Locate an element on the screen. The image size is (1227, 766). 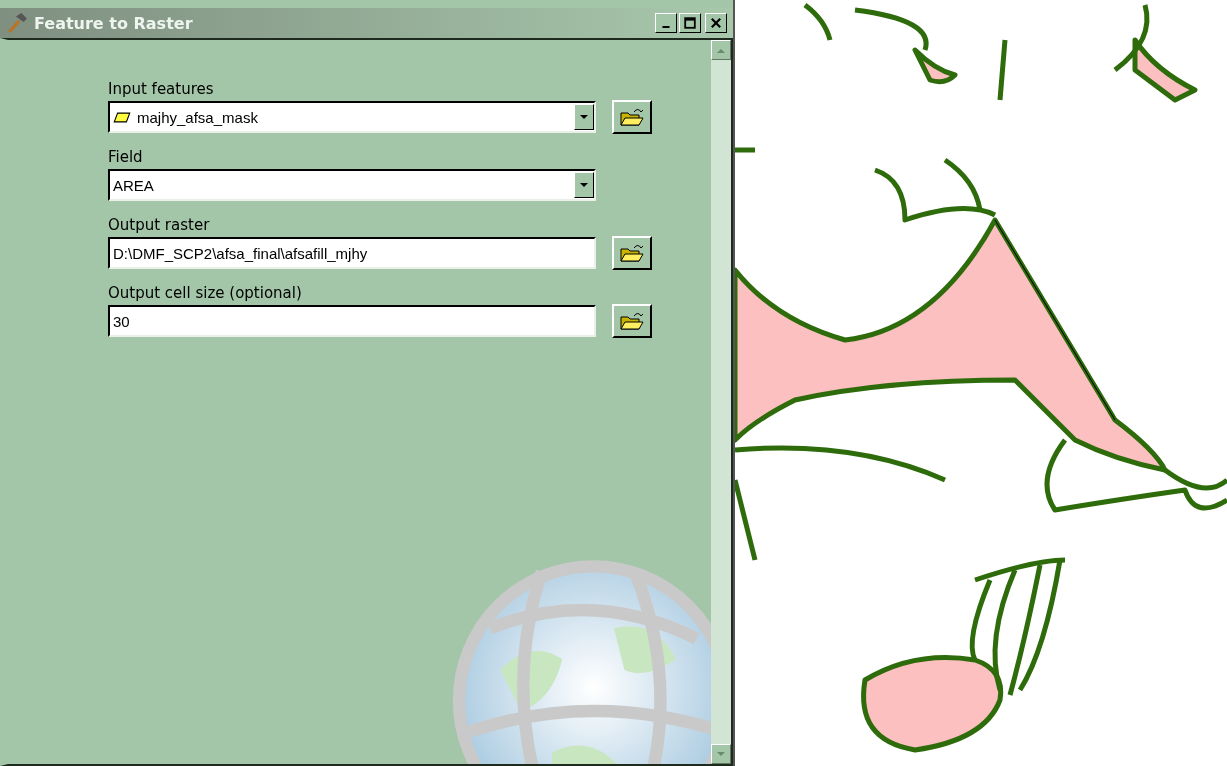
parameter-label: Output raster is located at coordinates (159, 225).